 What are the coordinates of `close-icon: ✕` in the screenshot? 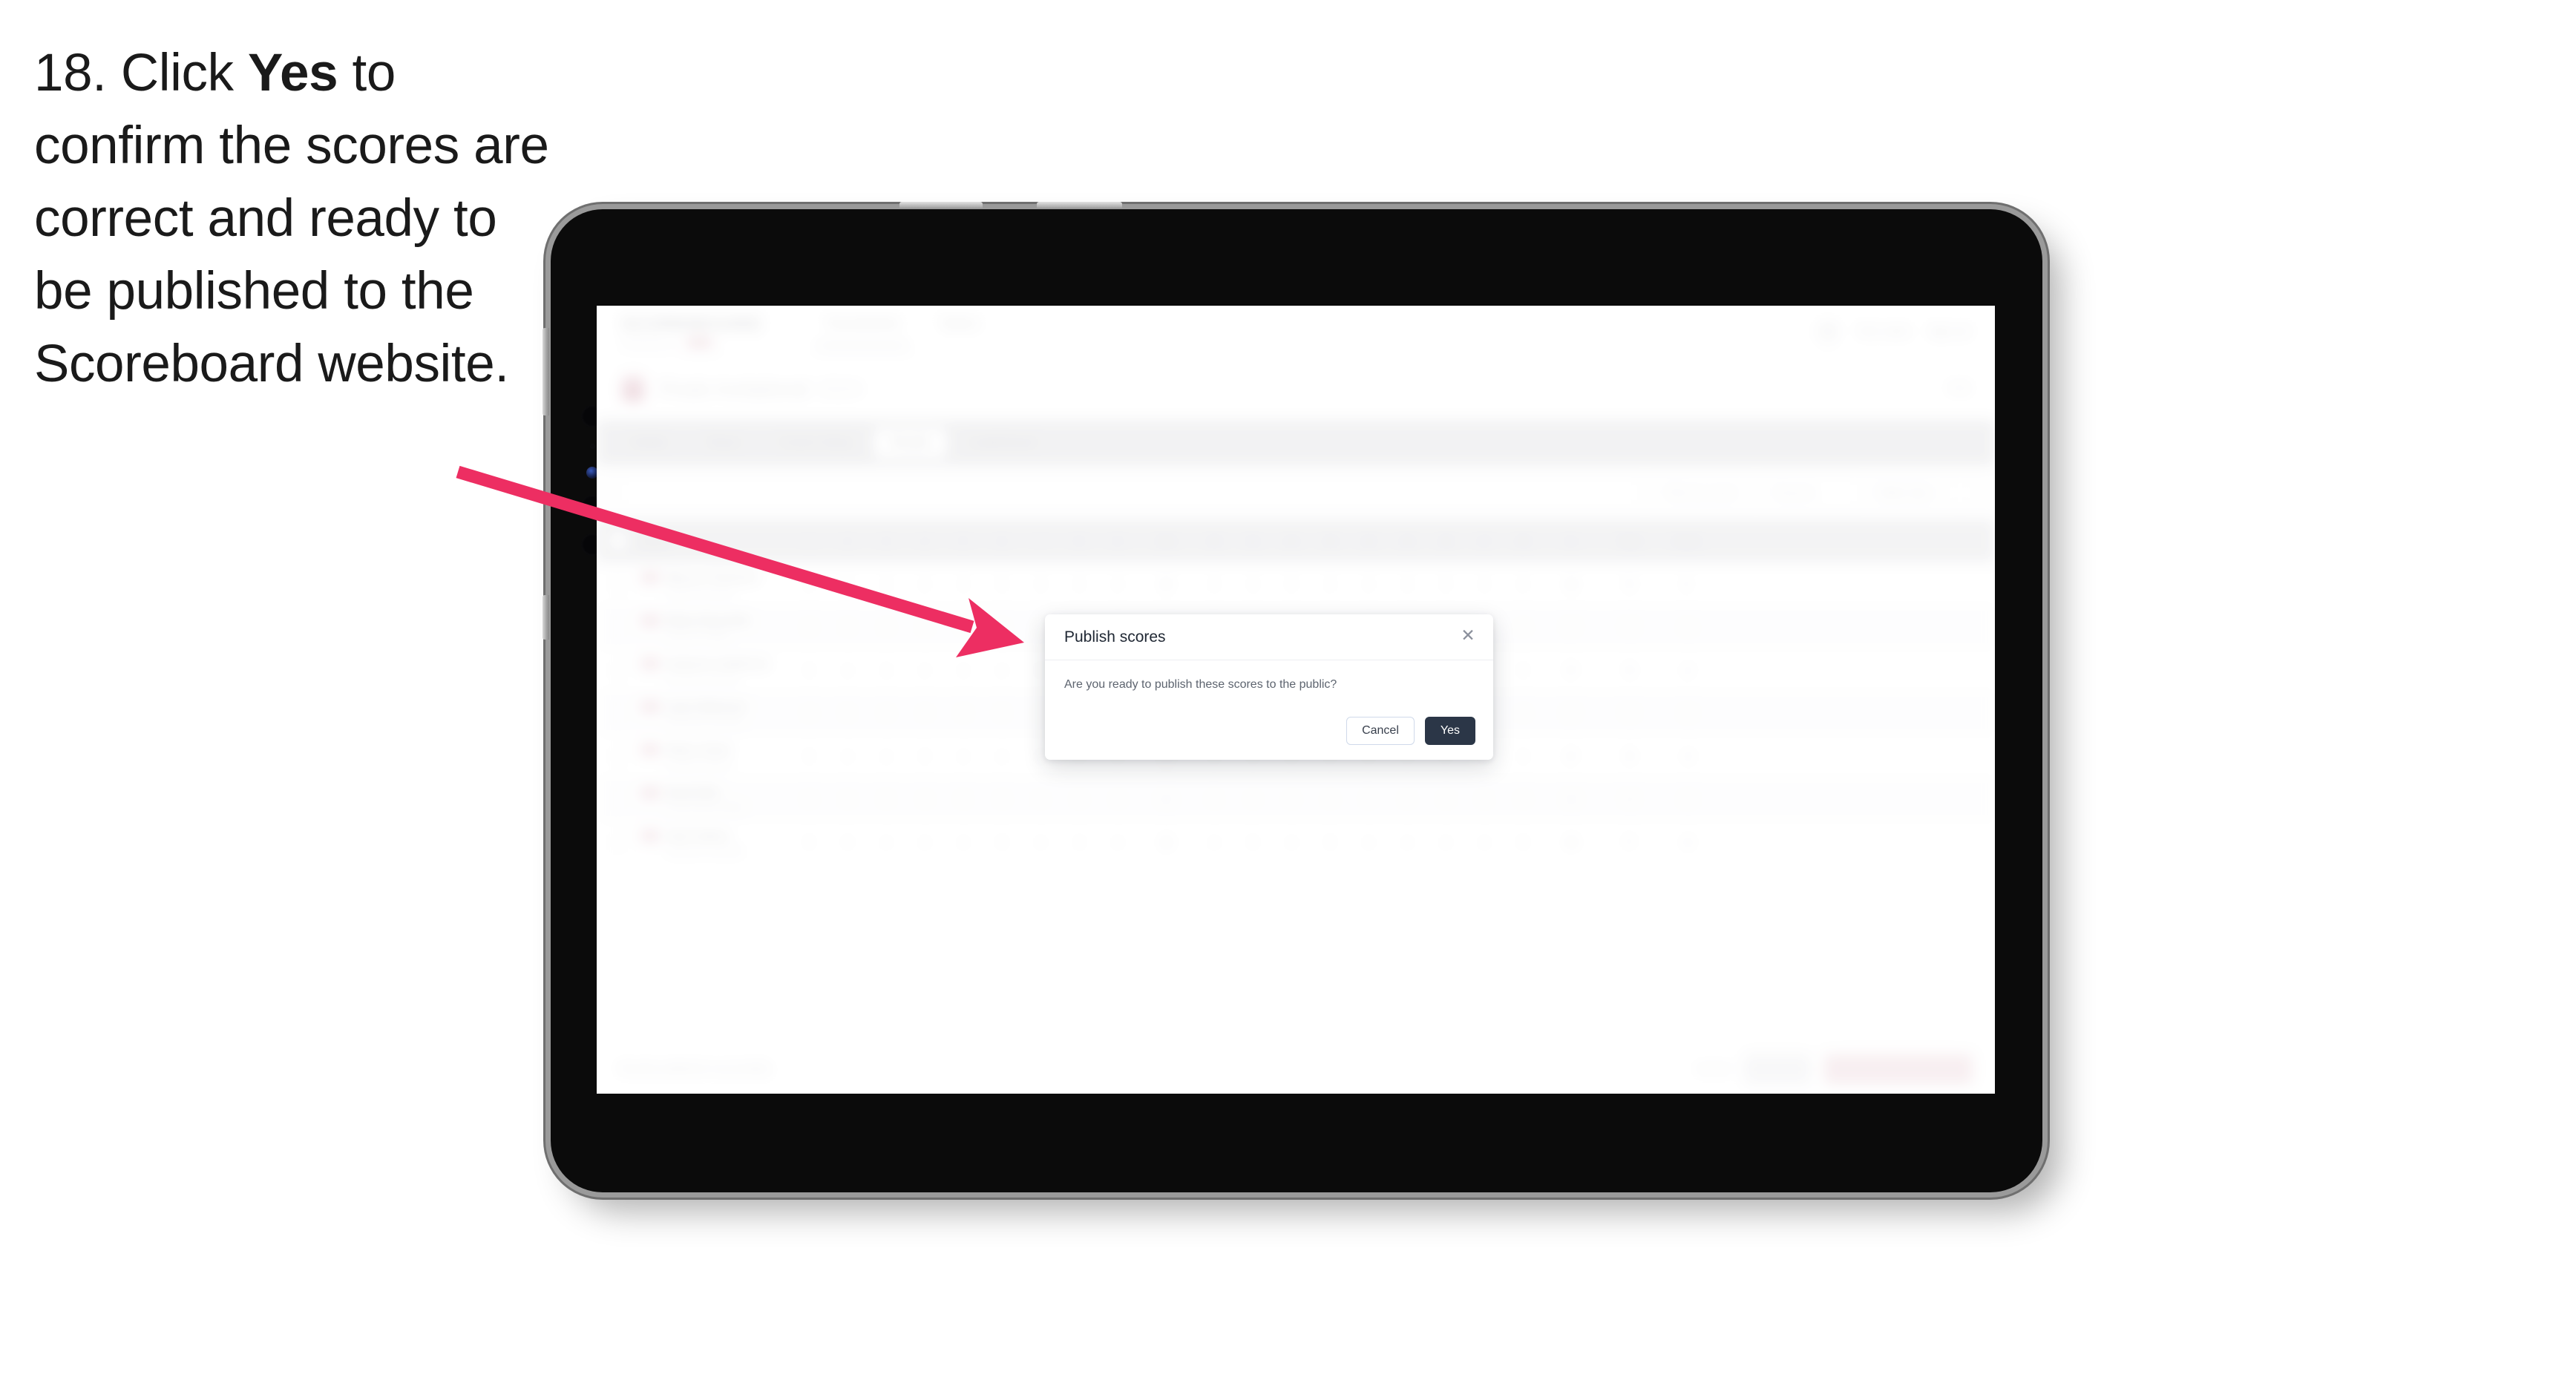 It's located at (1468, 635).